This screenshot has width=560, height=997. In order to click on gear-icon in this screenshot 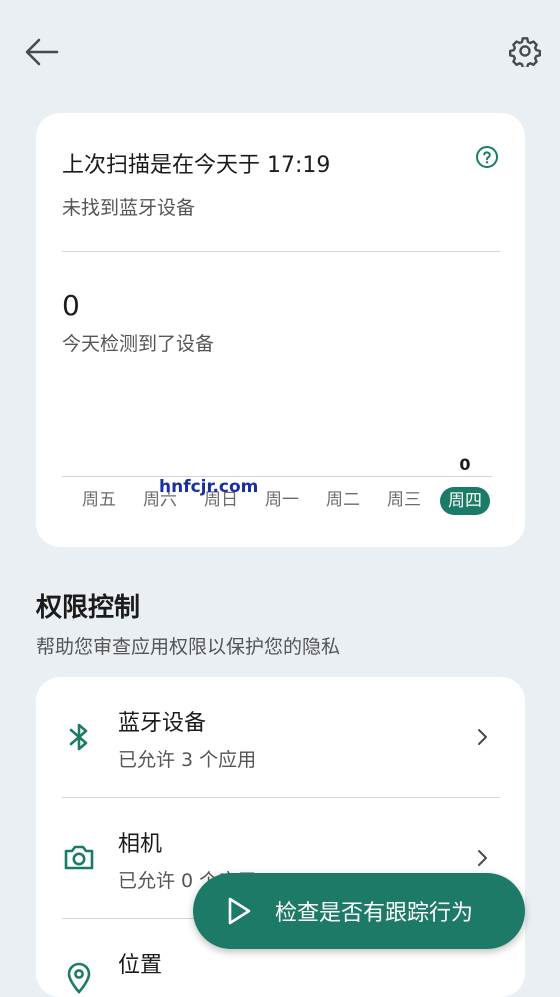, I will do `click(525, 52)`.